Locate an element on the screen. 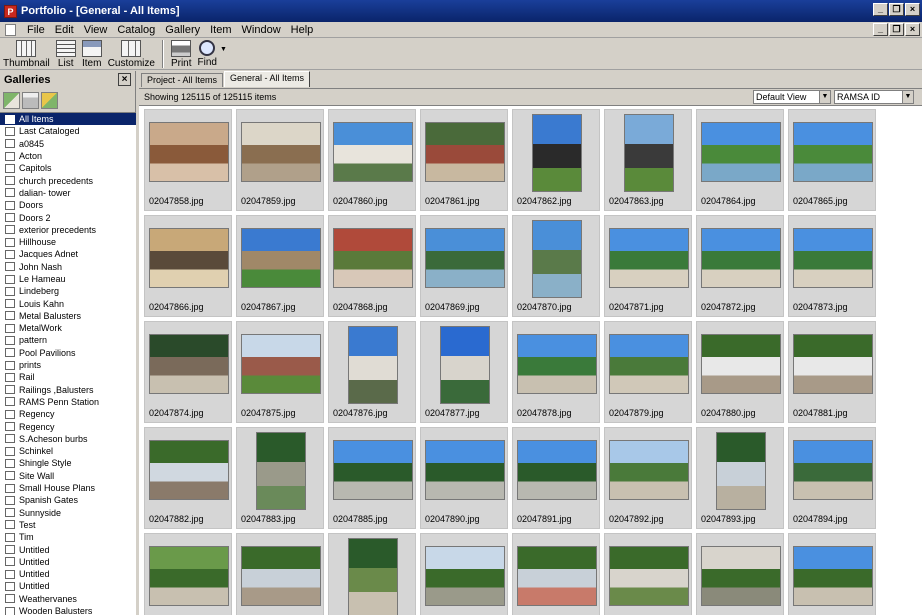 Image resolution: width=922 pixels, height=615 pixels. gallery-item: exterior precedents is located at coordinates (68, 230).